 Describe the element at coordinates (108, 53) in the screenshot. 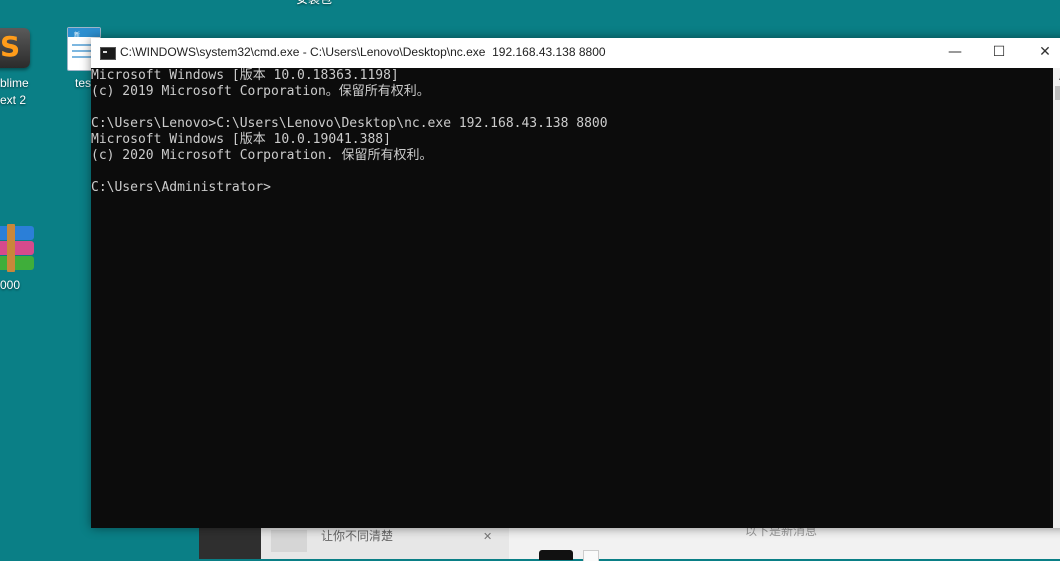

I see `cmd-icon` at that location.